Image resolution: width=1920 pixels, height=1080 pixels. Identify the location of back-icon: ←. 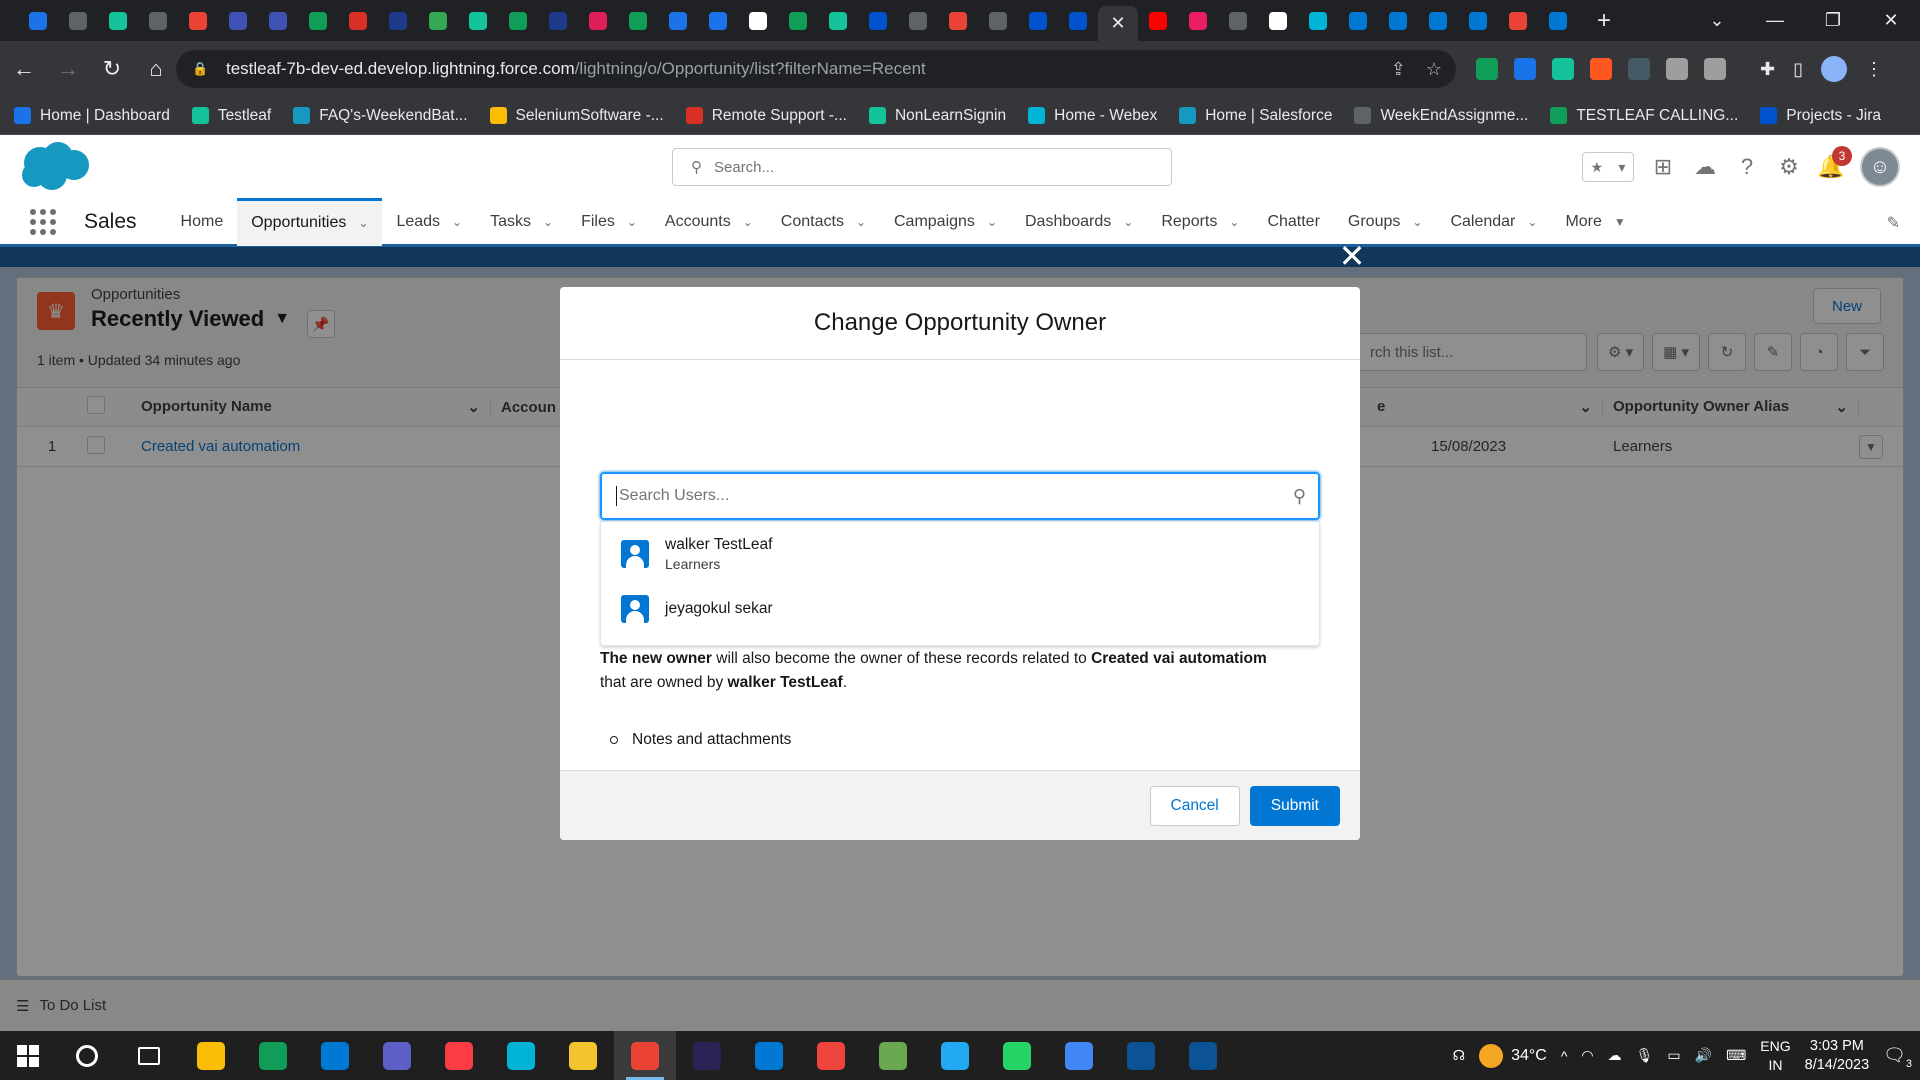
(24, 69).